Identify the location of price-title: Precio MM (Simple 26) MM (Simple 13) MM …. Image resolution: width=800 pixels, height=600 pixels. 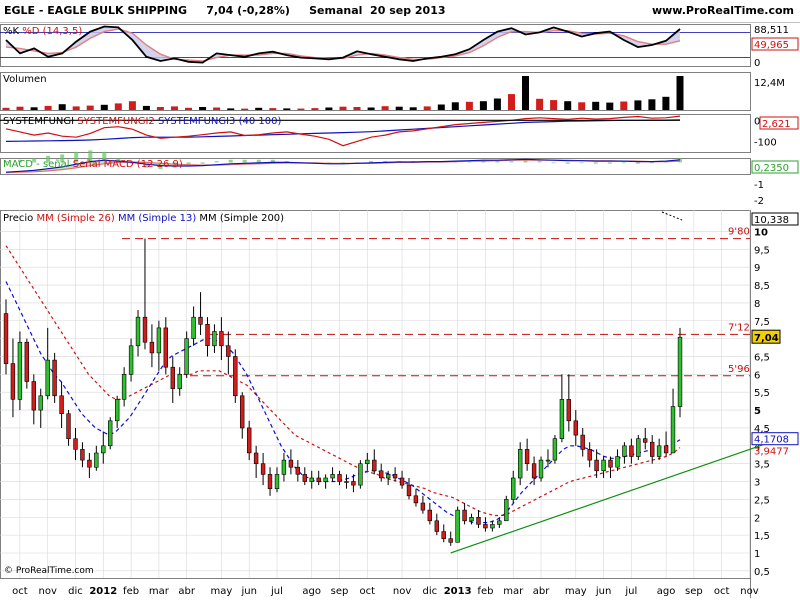
(143, 218).